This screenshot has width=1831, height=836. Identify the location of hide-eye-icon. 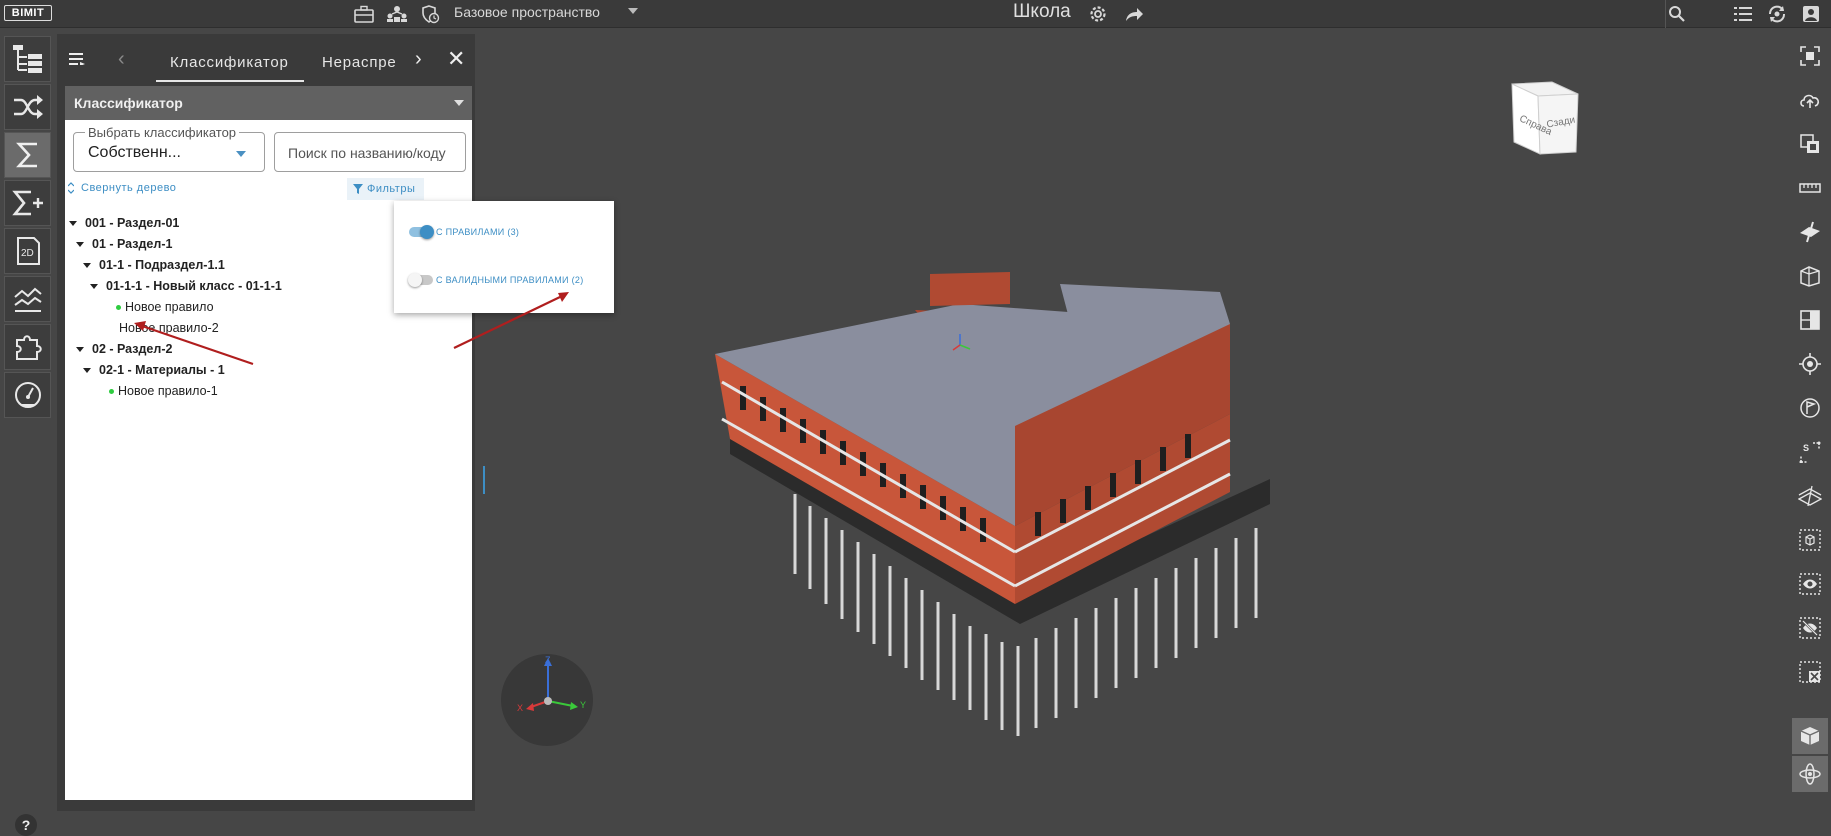
(1810, 628).